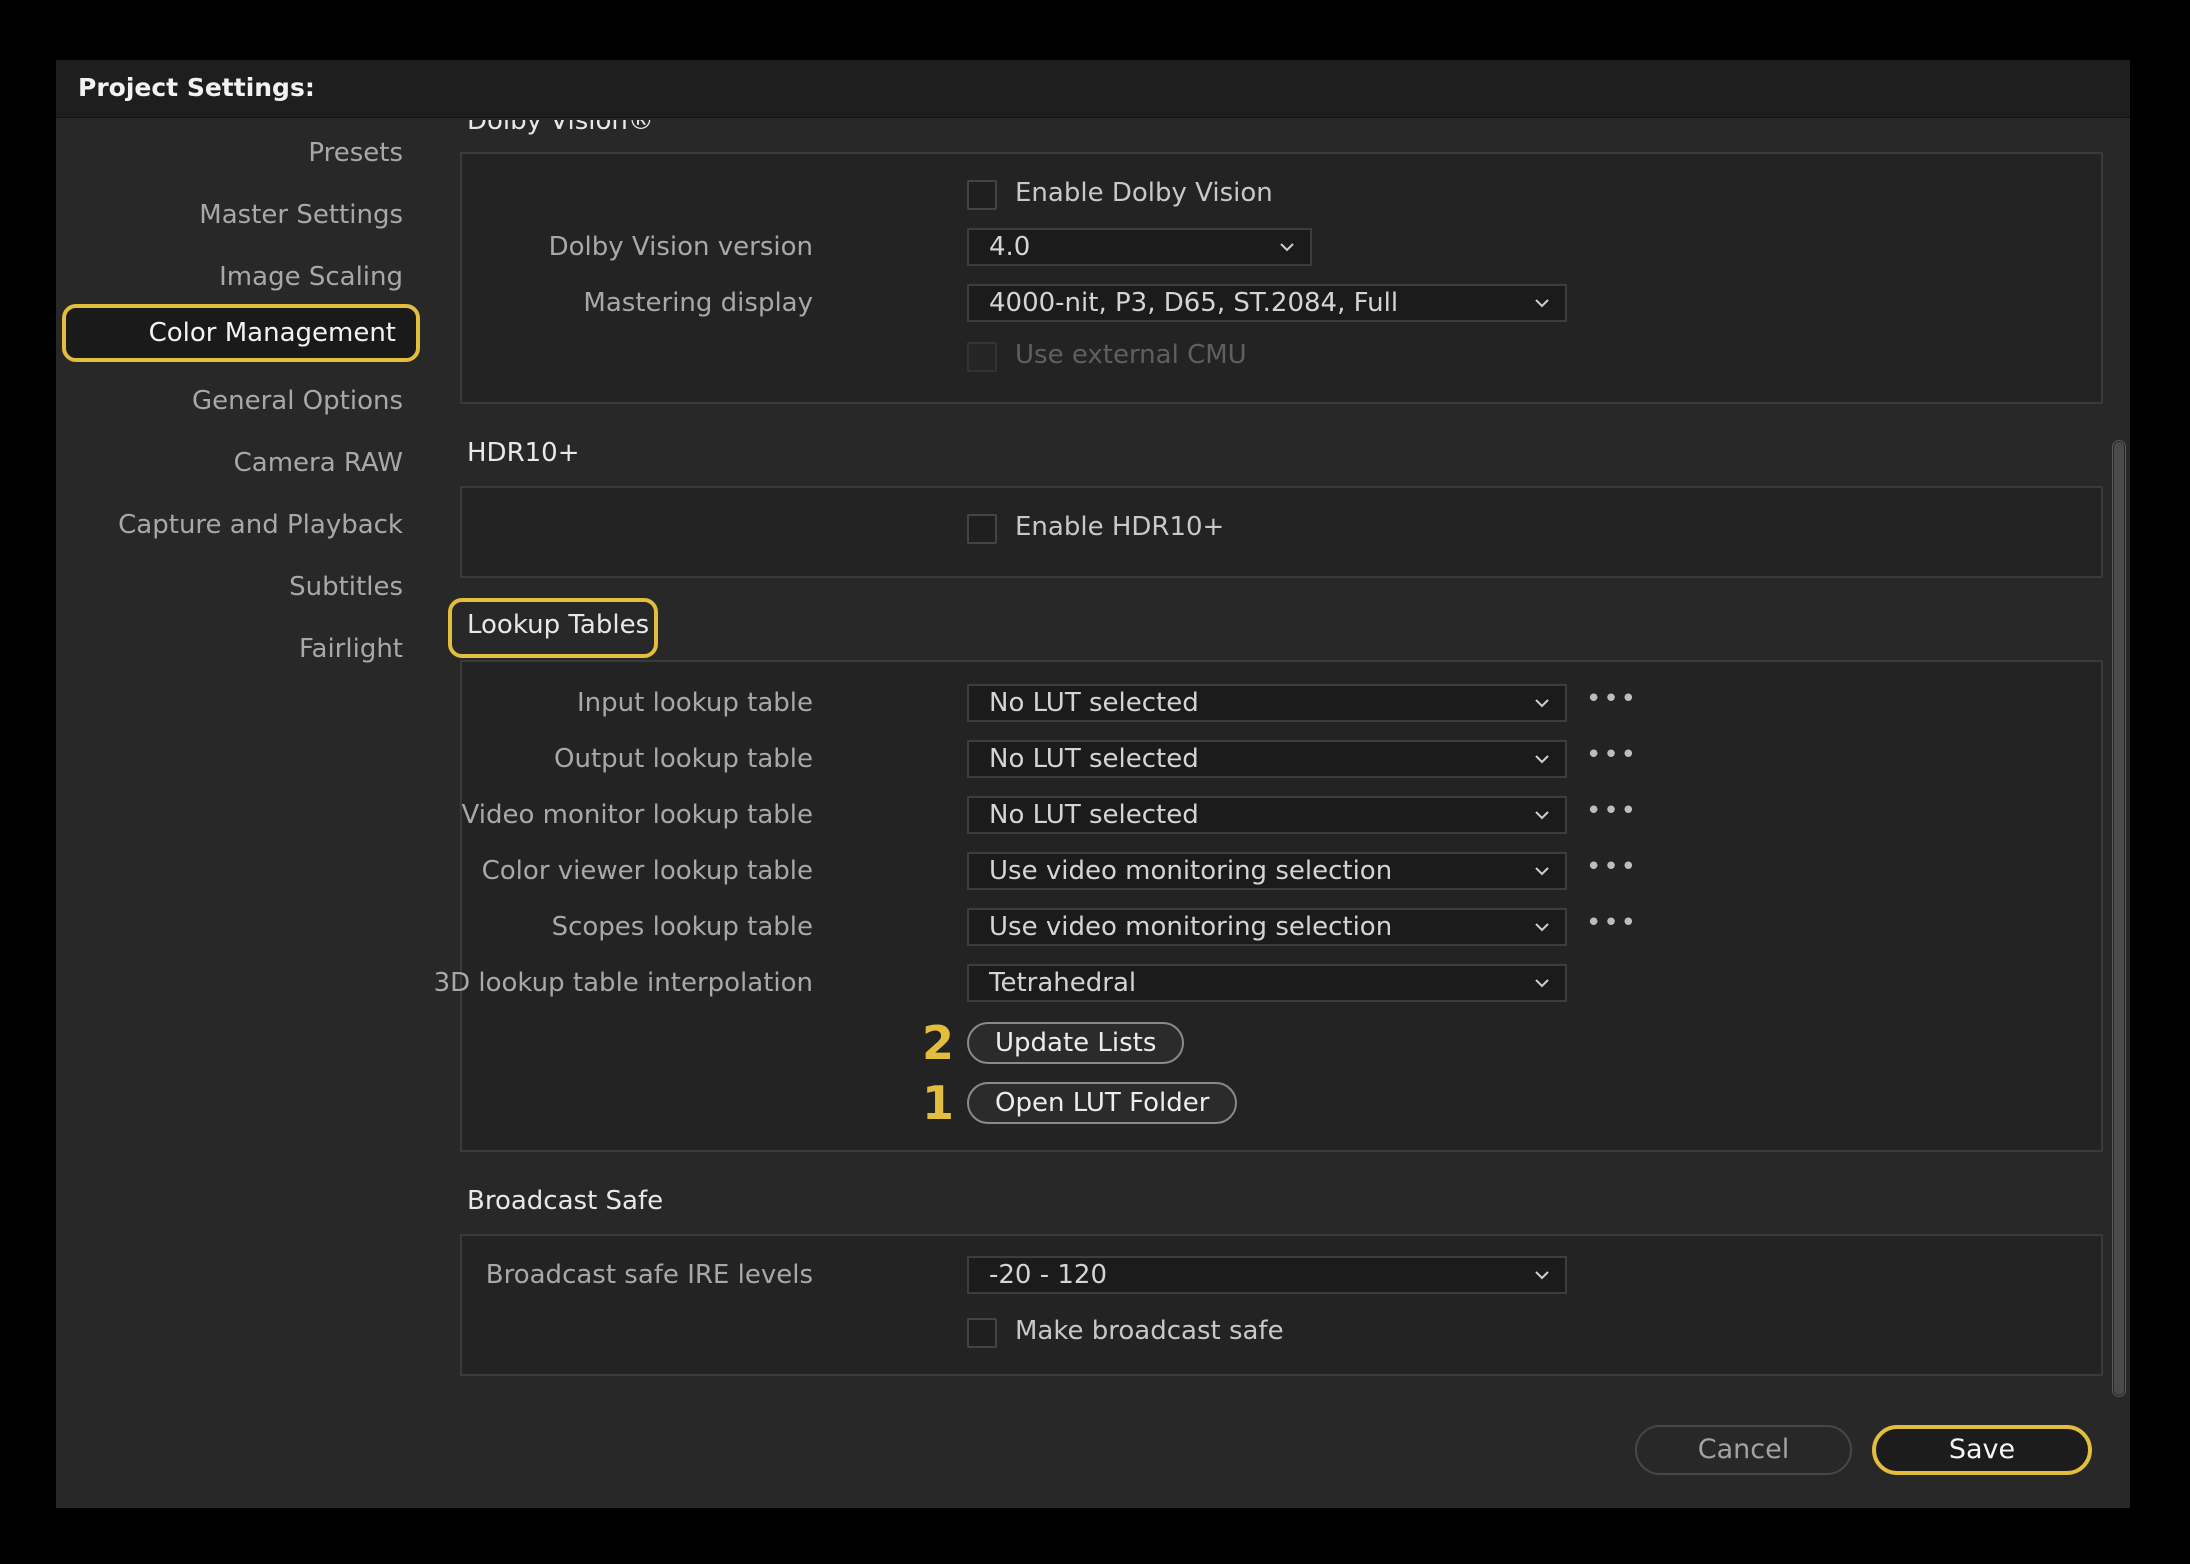 The image size is (2190, 1564). Describe the element at coordinates (1131, 355) in the screenshot. I see `use-external-cmu-label: Use external CMU` at that location.